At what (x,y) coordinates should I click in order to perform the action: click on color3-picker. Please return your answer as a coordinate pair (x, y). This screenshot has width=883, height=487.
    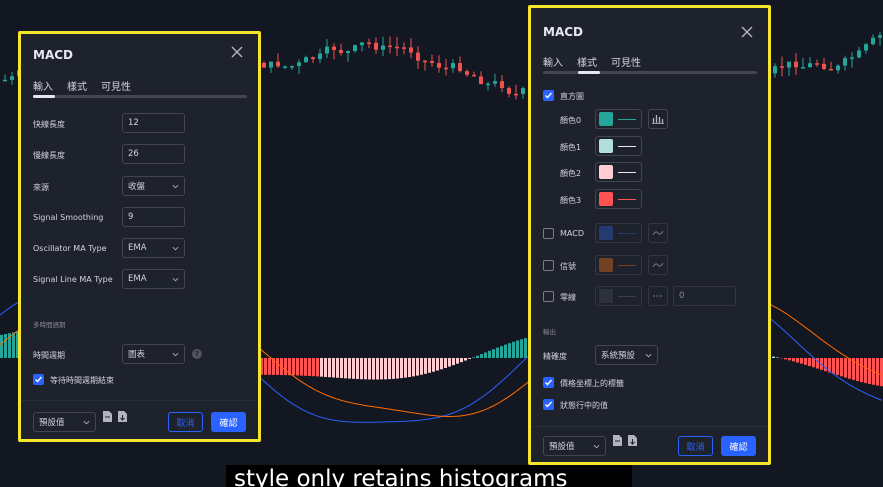
    Looking at the image, I should click on (618, 199).